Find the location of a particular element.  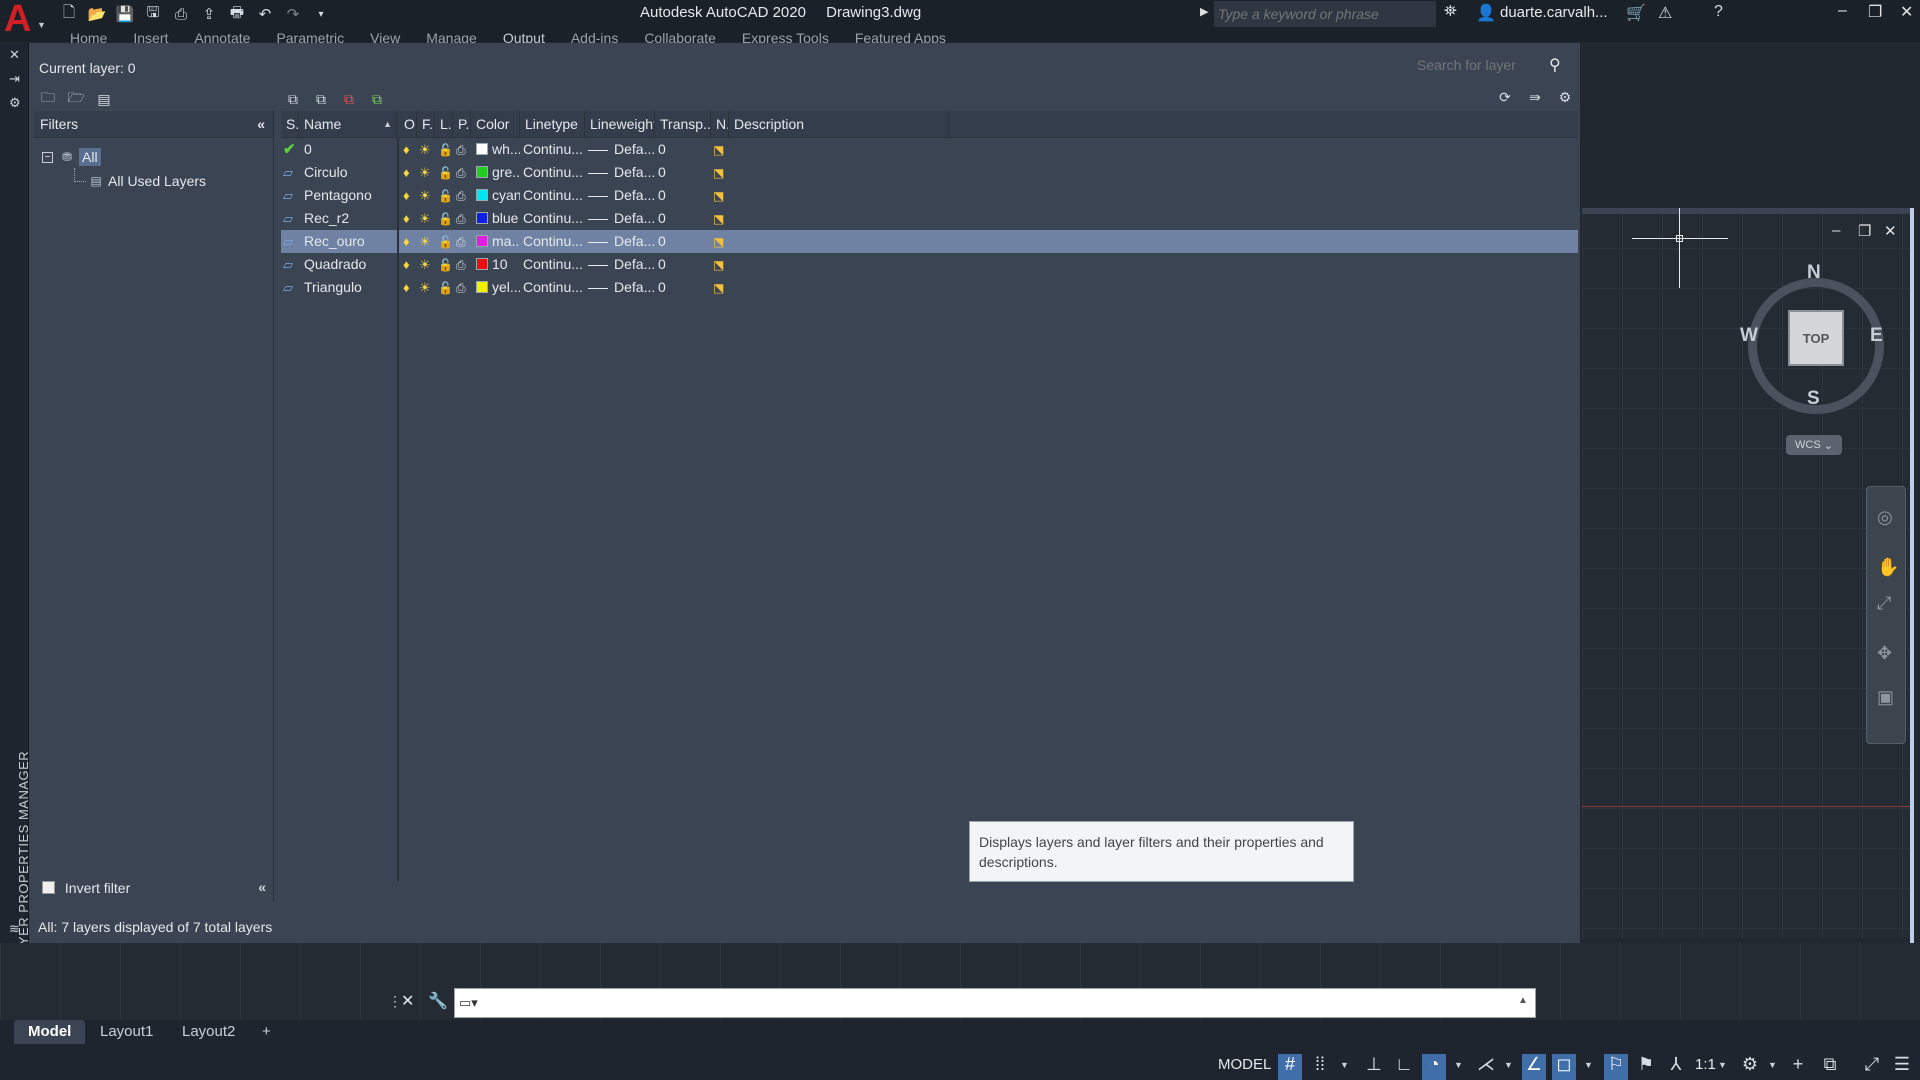

object-snap-icon: ◻ is located at coordinates (1564, 1067).